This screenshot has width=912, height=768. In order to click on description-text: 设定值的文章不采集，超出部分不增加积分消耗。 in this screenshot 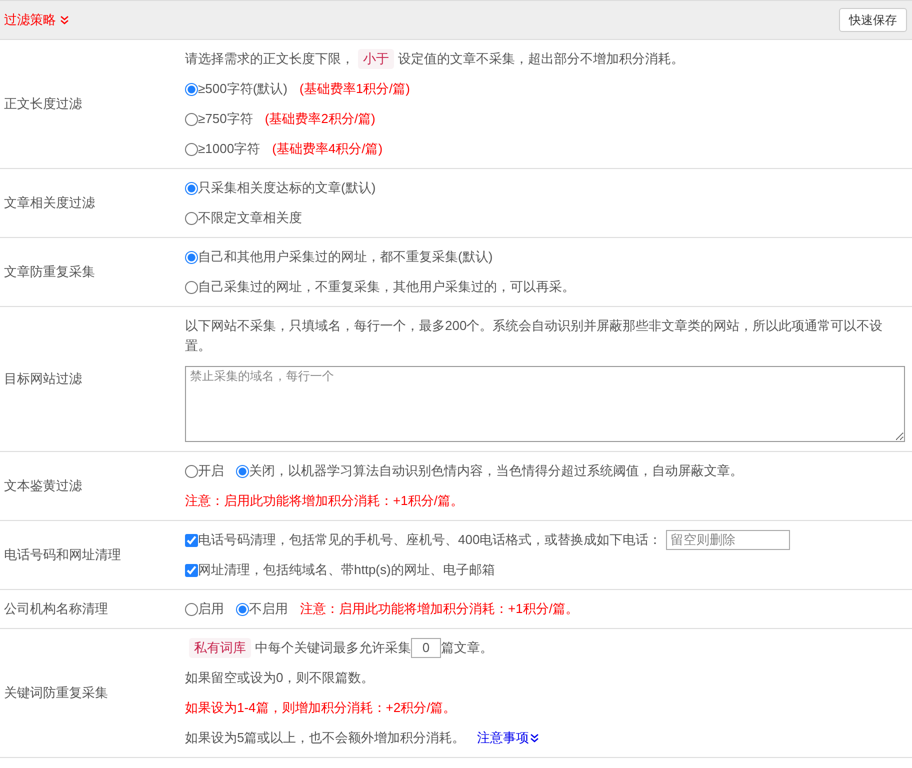, I will do `click(541, 59)`.